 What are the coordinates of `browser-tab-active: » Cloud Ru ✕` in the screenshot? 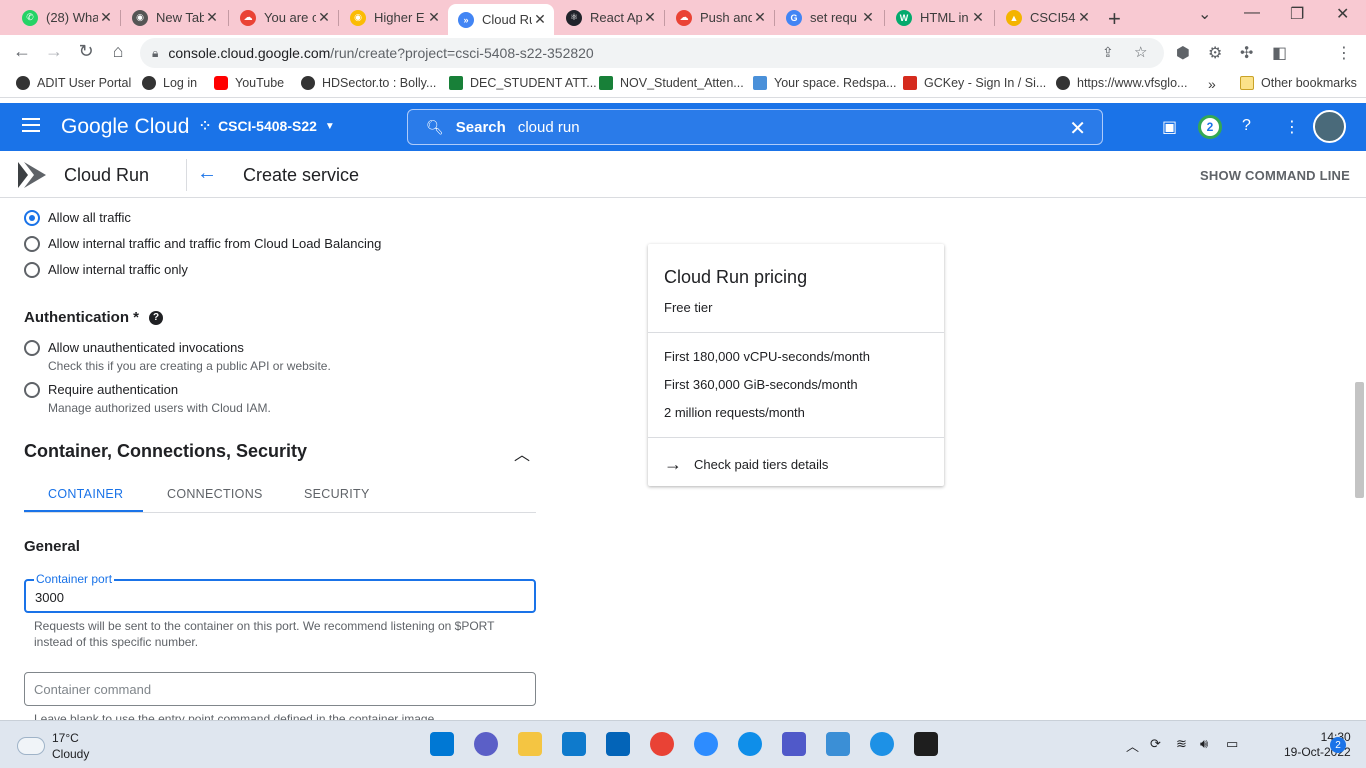 It's located at (501, 19).